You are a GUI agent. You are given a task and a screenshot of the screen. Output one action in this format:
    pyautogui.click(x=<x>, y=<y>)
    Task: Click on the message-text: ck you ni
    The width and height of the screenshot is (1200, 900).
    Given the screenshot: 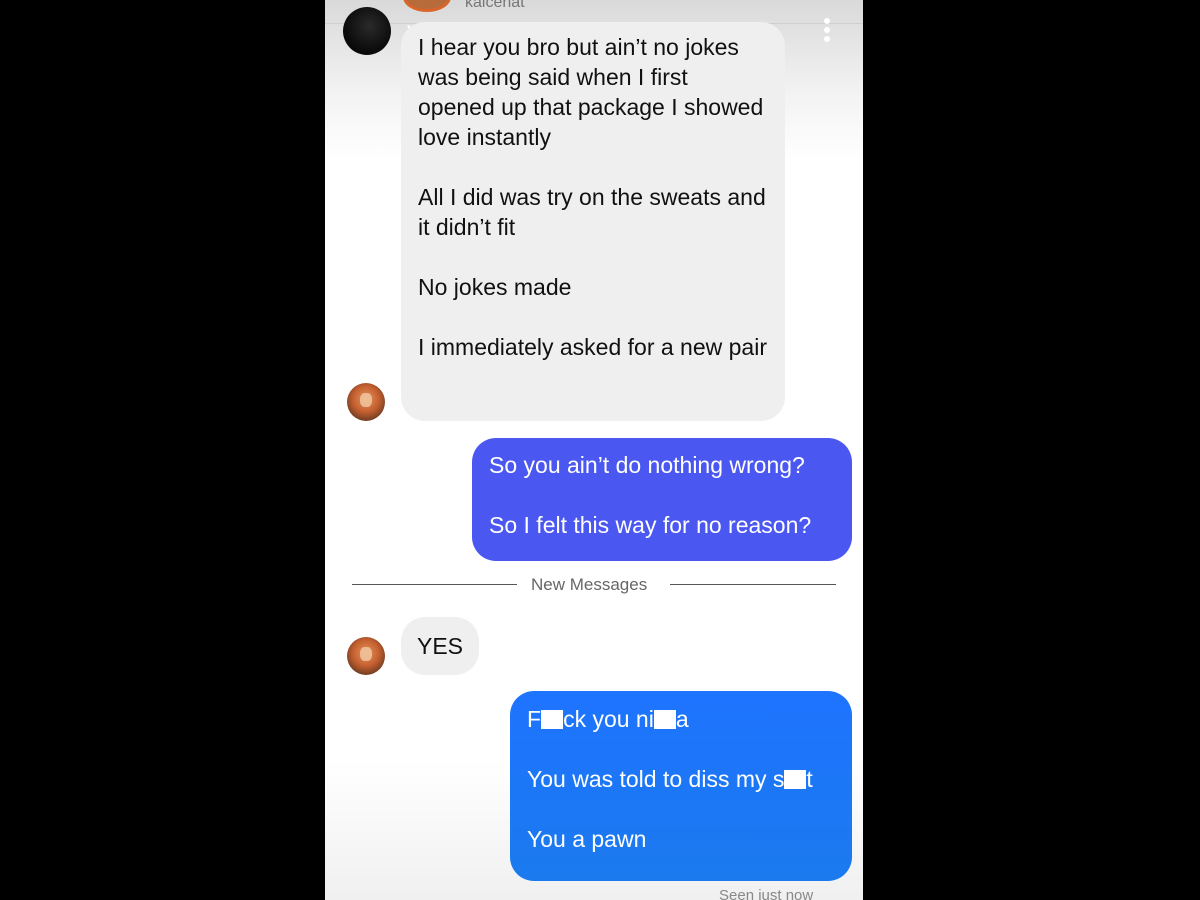 What is the action you would take?
    pyautogui.click(x=608, y=719)
    